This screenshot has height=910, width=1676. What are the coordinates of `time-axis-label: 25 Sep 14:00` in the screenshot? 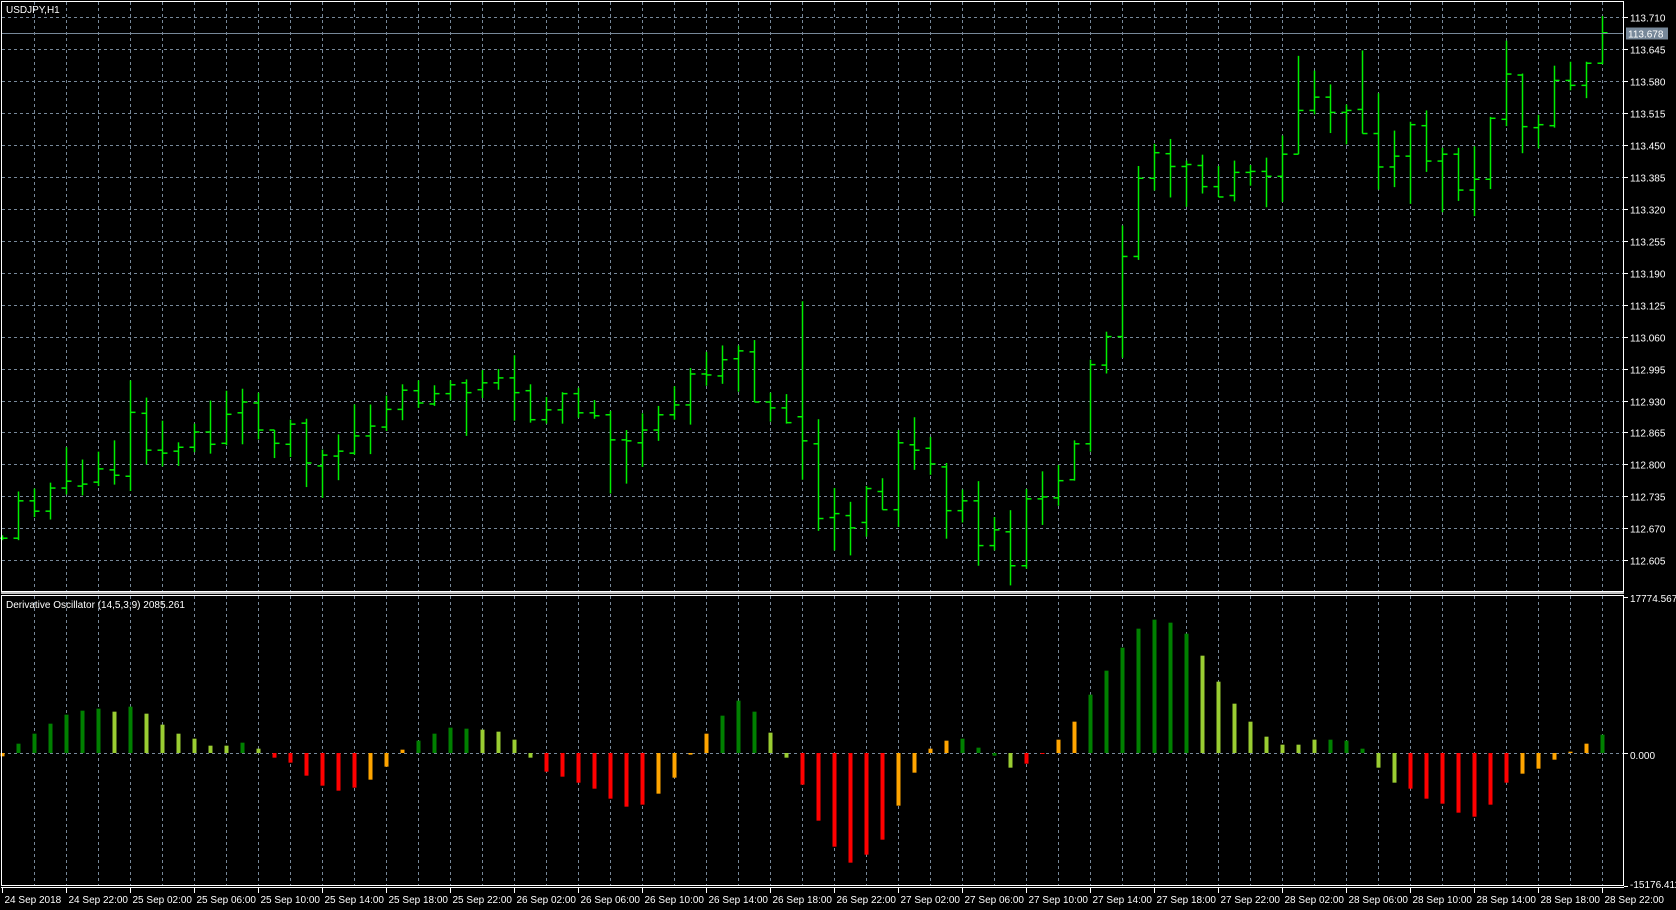 It's located at (355, 900).